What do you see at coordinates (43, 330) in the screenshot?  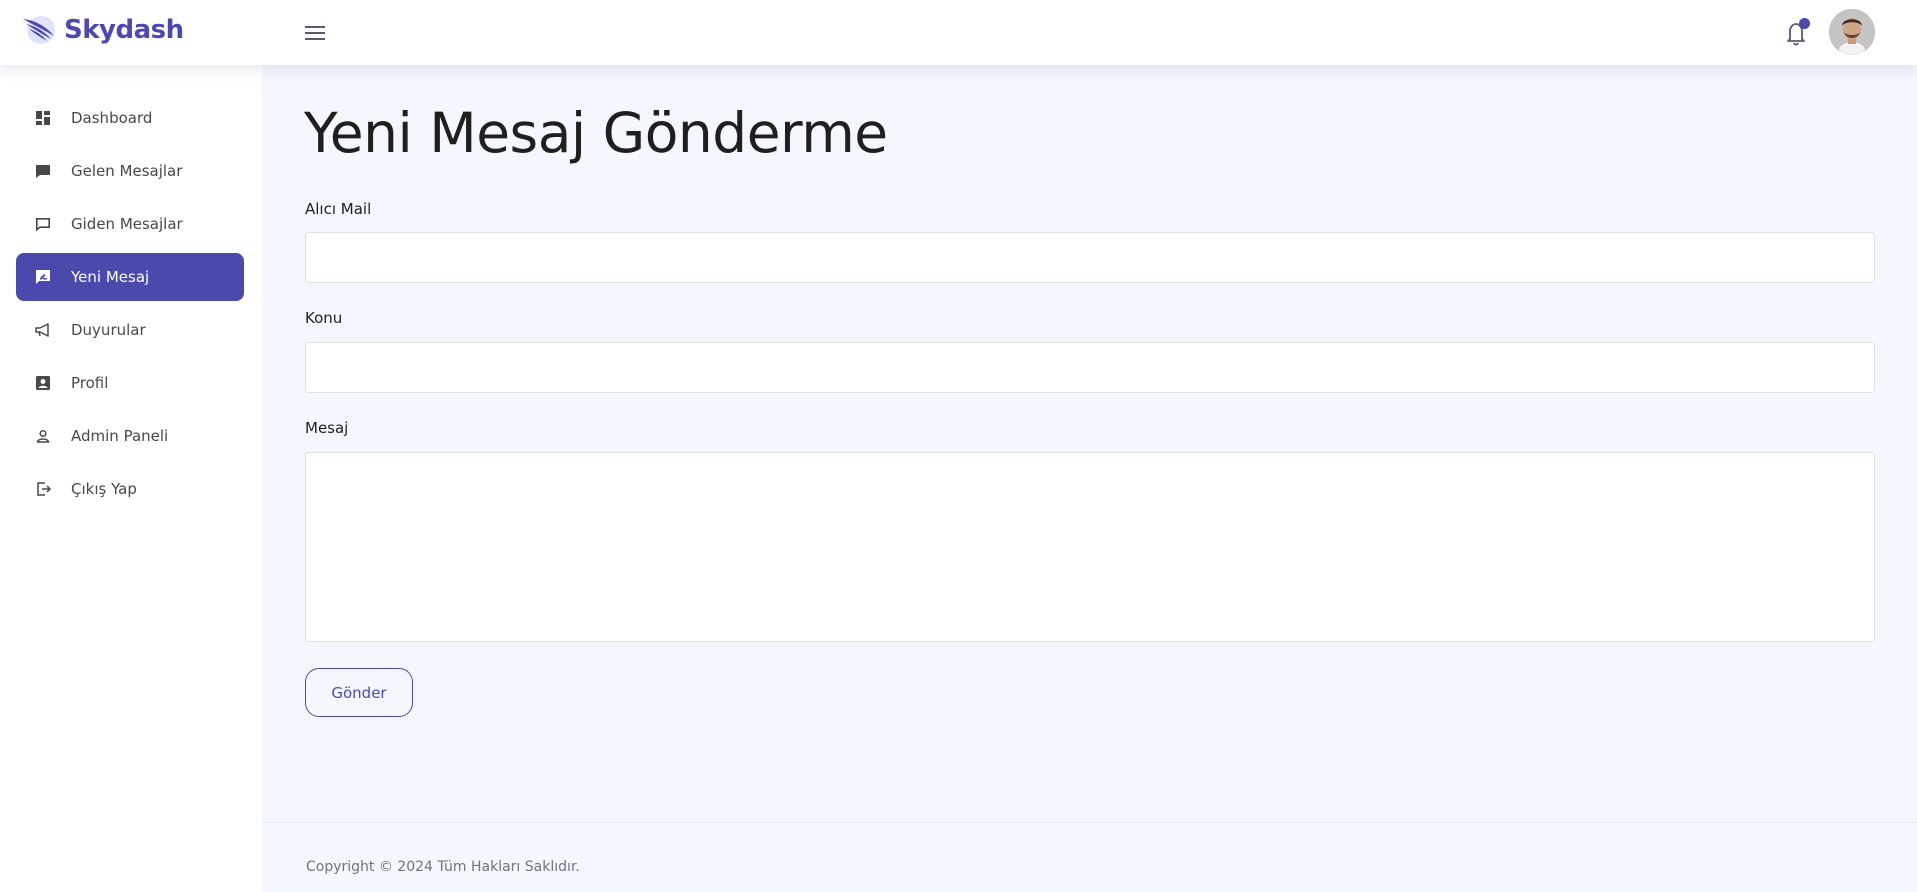 I see `megaphone-icon` at bounding box center [43, 330].